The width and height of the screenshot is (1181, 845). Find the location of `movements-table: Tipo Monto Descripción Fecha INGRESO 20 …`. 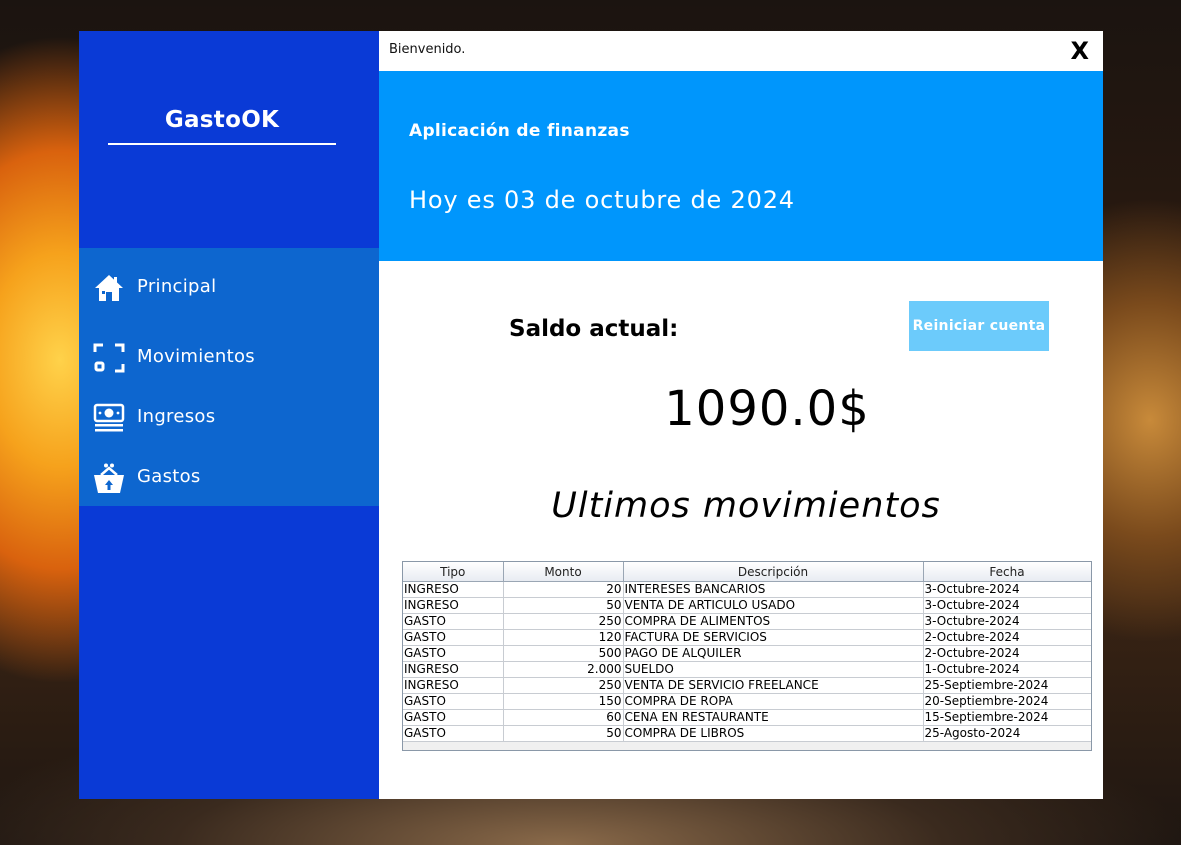

movements-table: Tipo Monto Descripción Fecha INGRESO 20 … is located at coordinates (747, 652).